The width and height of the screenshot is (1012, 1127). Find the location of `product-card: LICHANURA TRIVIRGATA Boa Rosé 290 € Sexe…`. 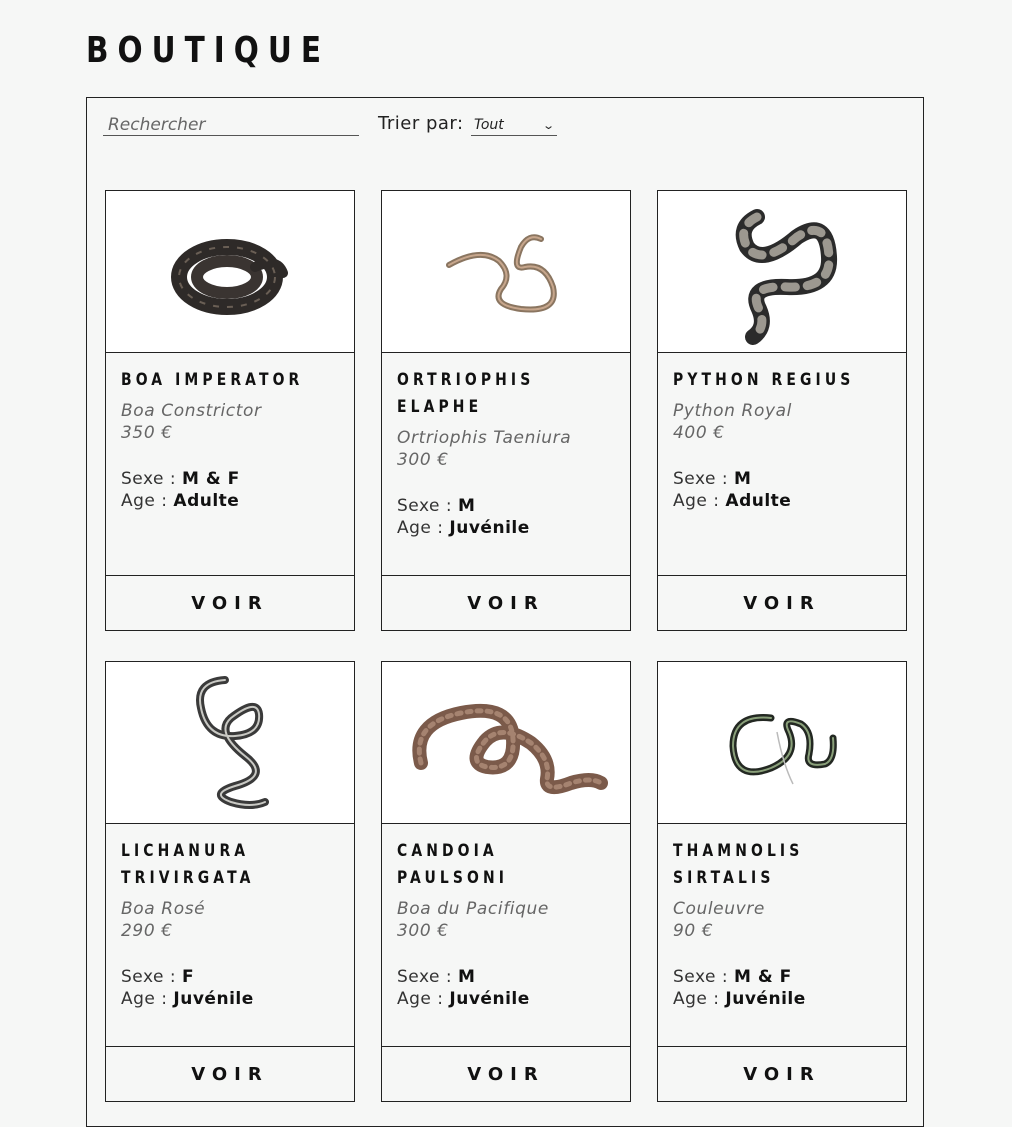

product-card: LICHANURA TRIVIRGATA Boa Rosé 290 € Sexe… is located at coordinates (230, 881).